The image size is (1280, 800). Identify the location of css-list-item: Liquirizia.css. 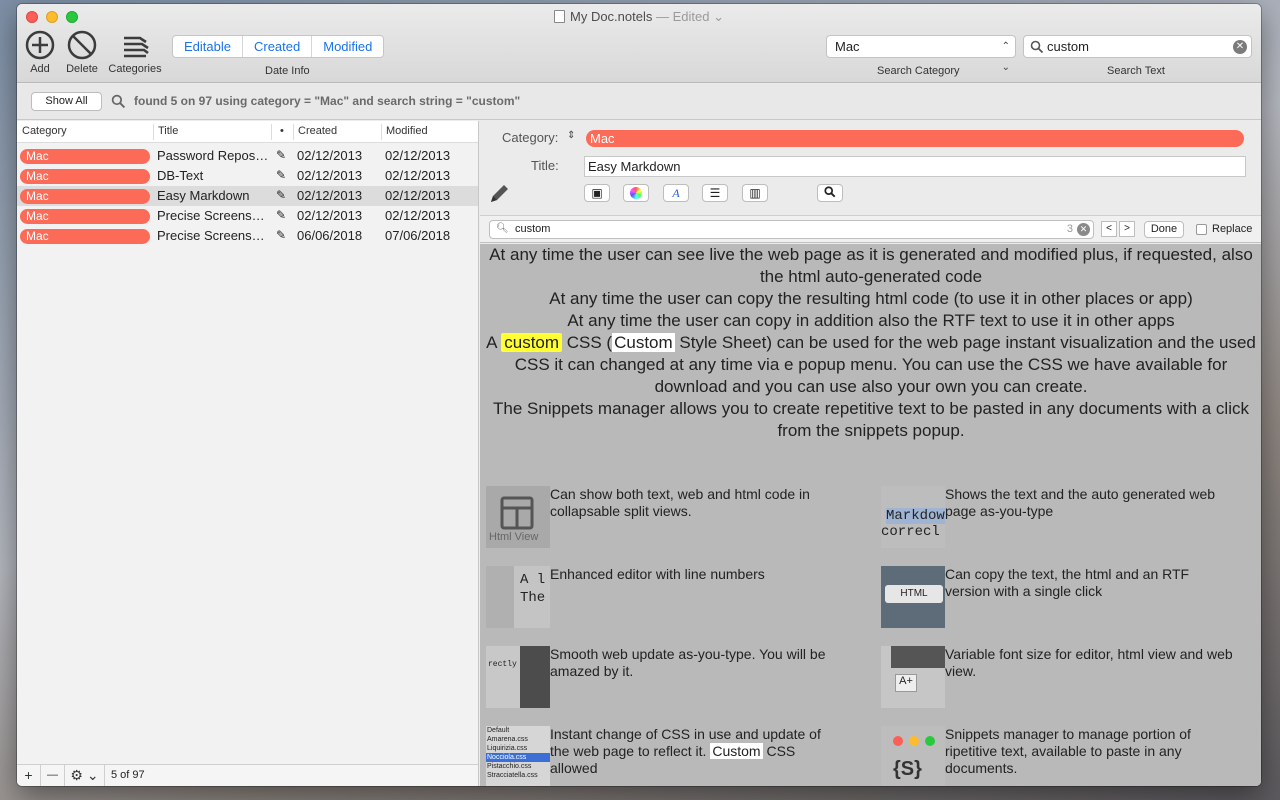
(507, 748).